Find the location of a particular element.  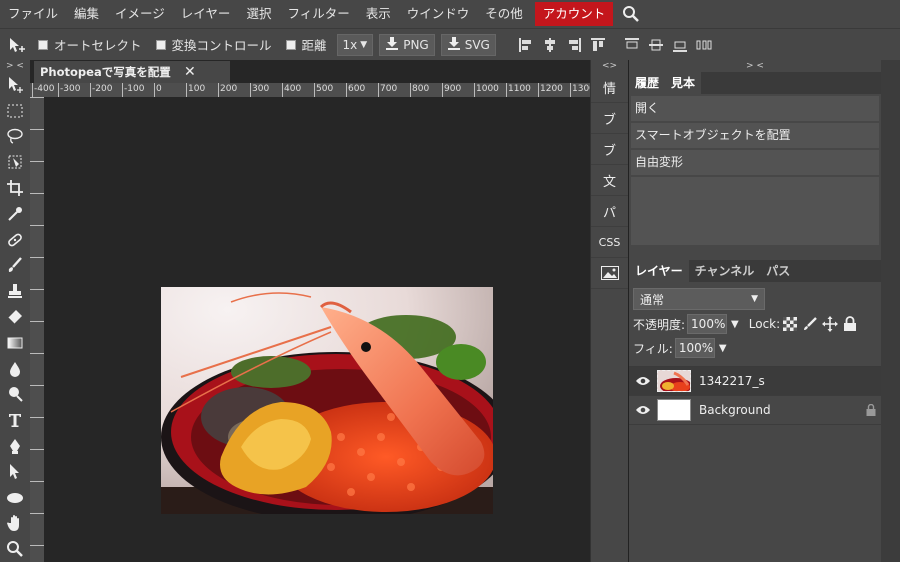

ruler-tick-label: 300 is located at coordinates (259, 90).